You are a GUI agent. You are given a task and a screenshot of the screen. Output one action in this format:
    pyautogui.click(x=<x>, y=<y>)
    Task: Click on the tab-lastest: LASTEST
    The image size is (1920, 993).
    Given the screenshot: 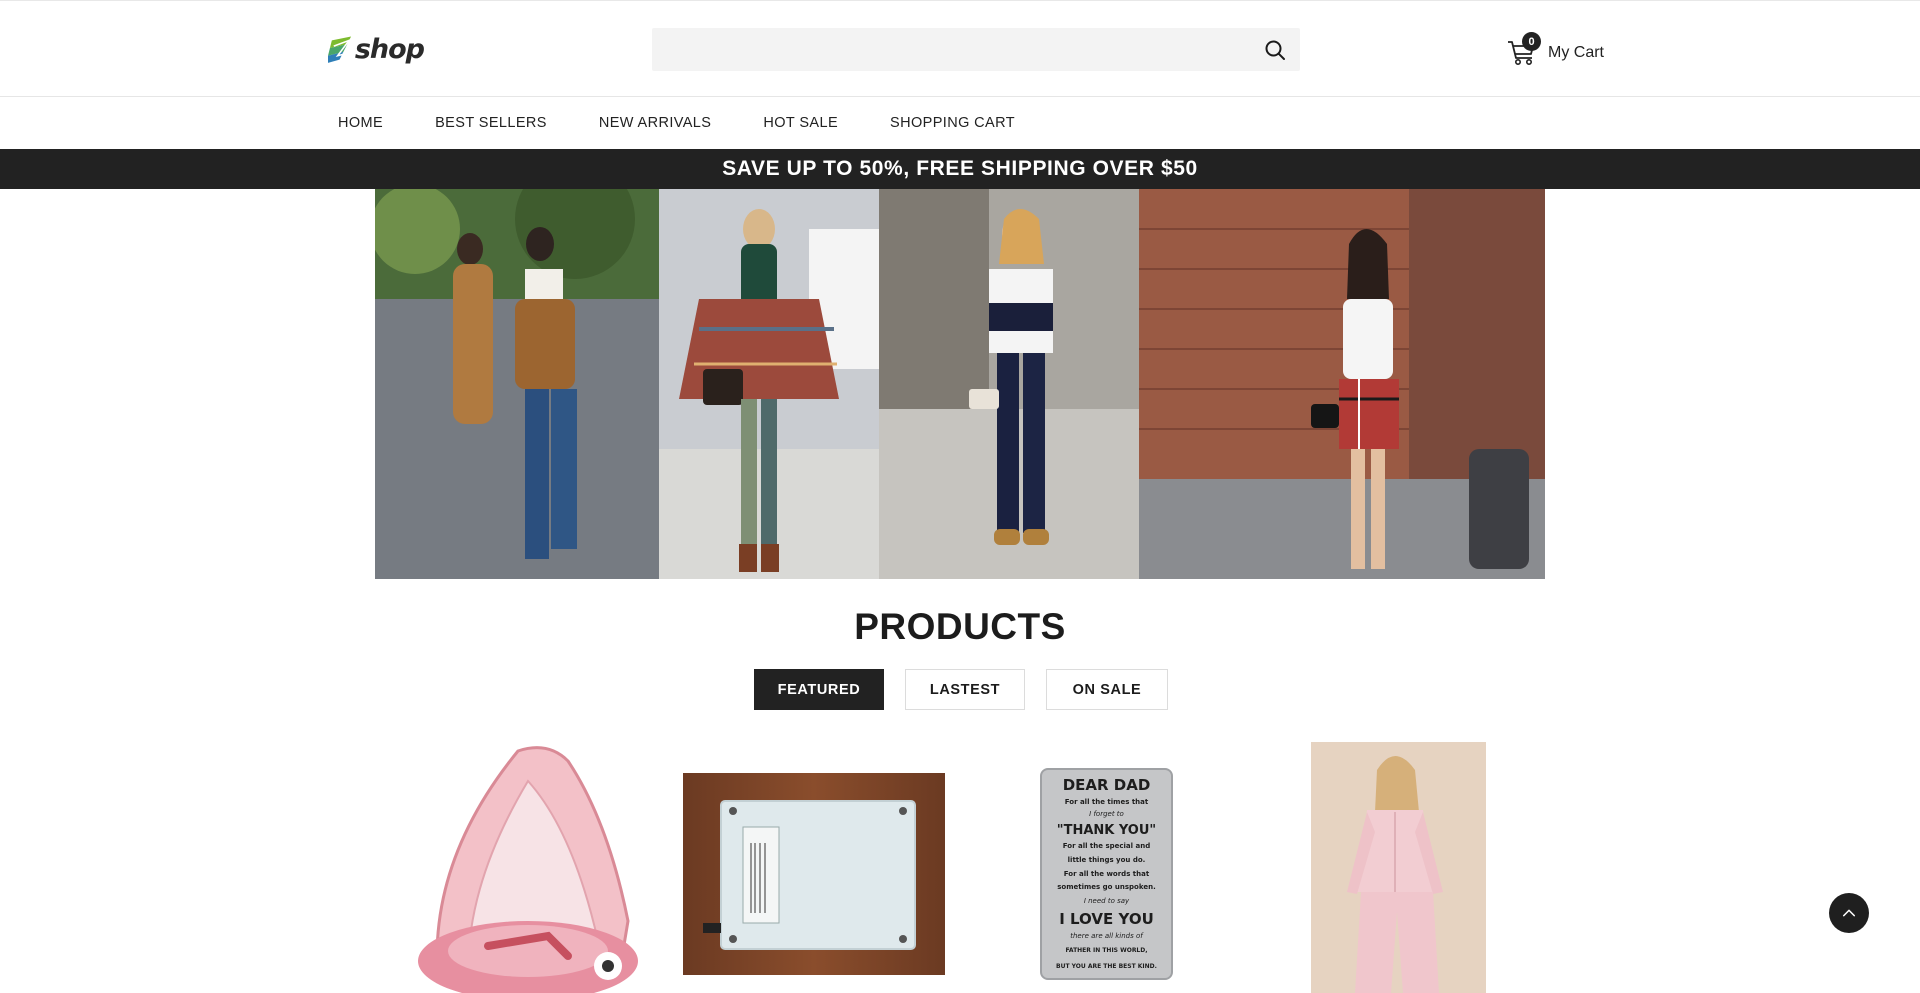 What is the action you would take?
    pyautogui.click(x=965, y=689)
    